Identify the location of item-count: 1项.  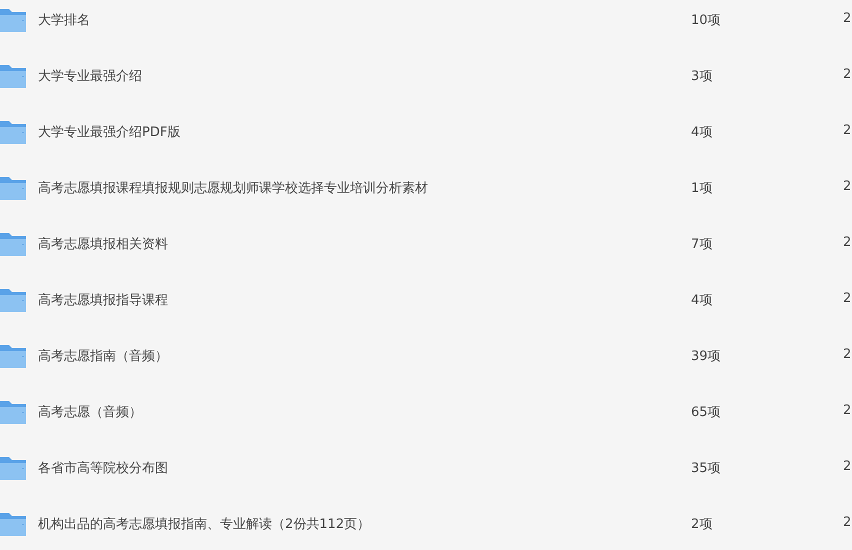
(701, 188).